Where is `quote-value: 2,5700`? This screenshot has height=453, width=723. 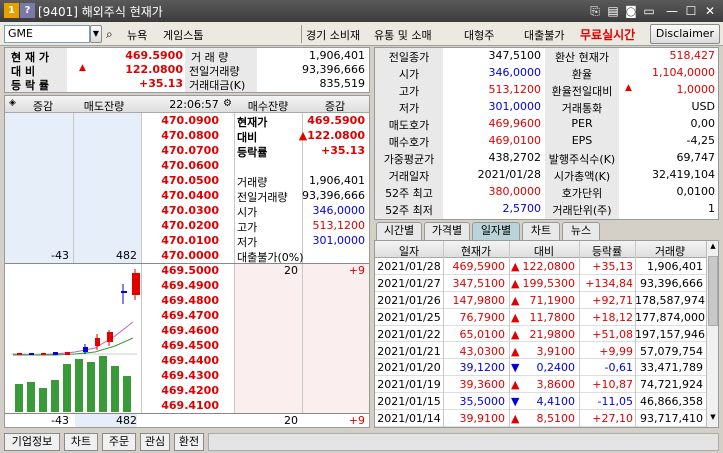 quote-value: 2,5700 is located at coordinates (522, 208).